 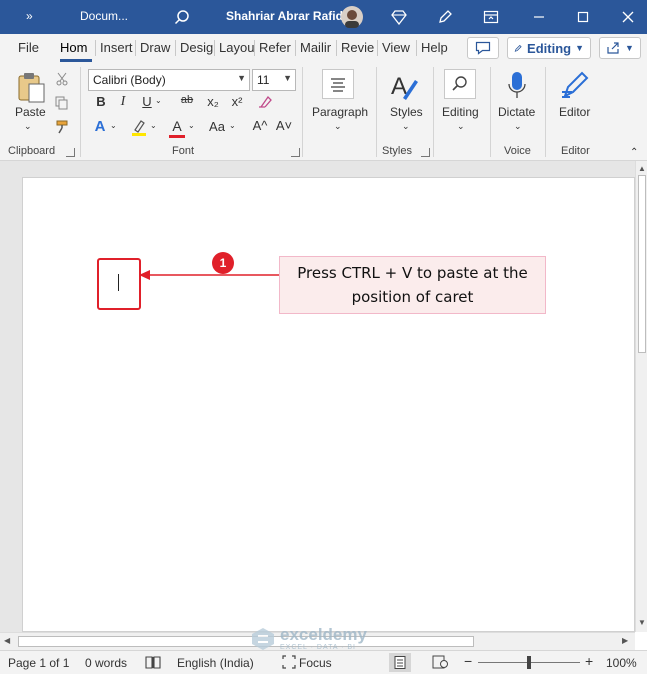 What do you see at coordinates (155, 47) in the screenshot?
I see `tab-draw: Draw` at bounding box center [155, 47].